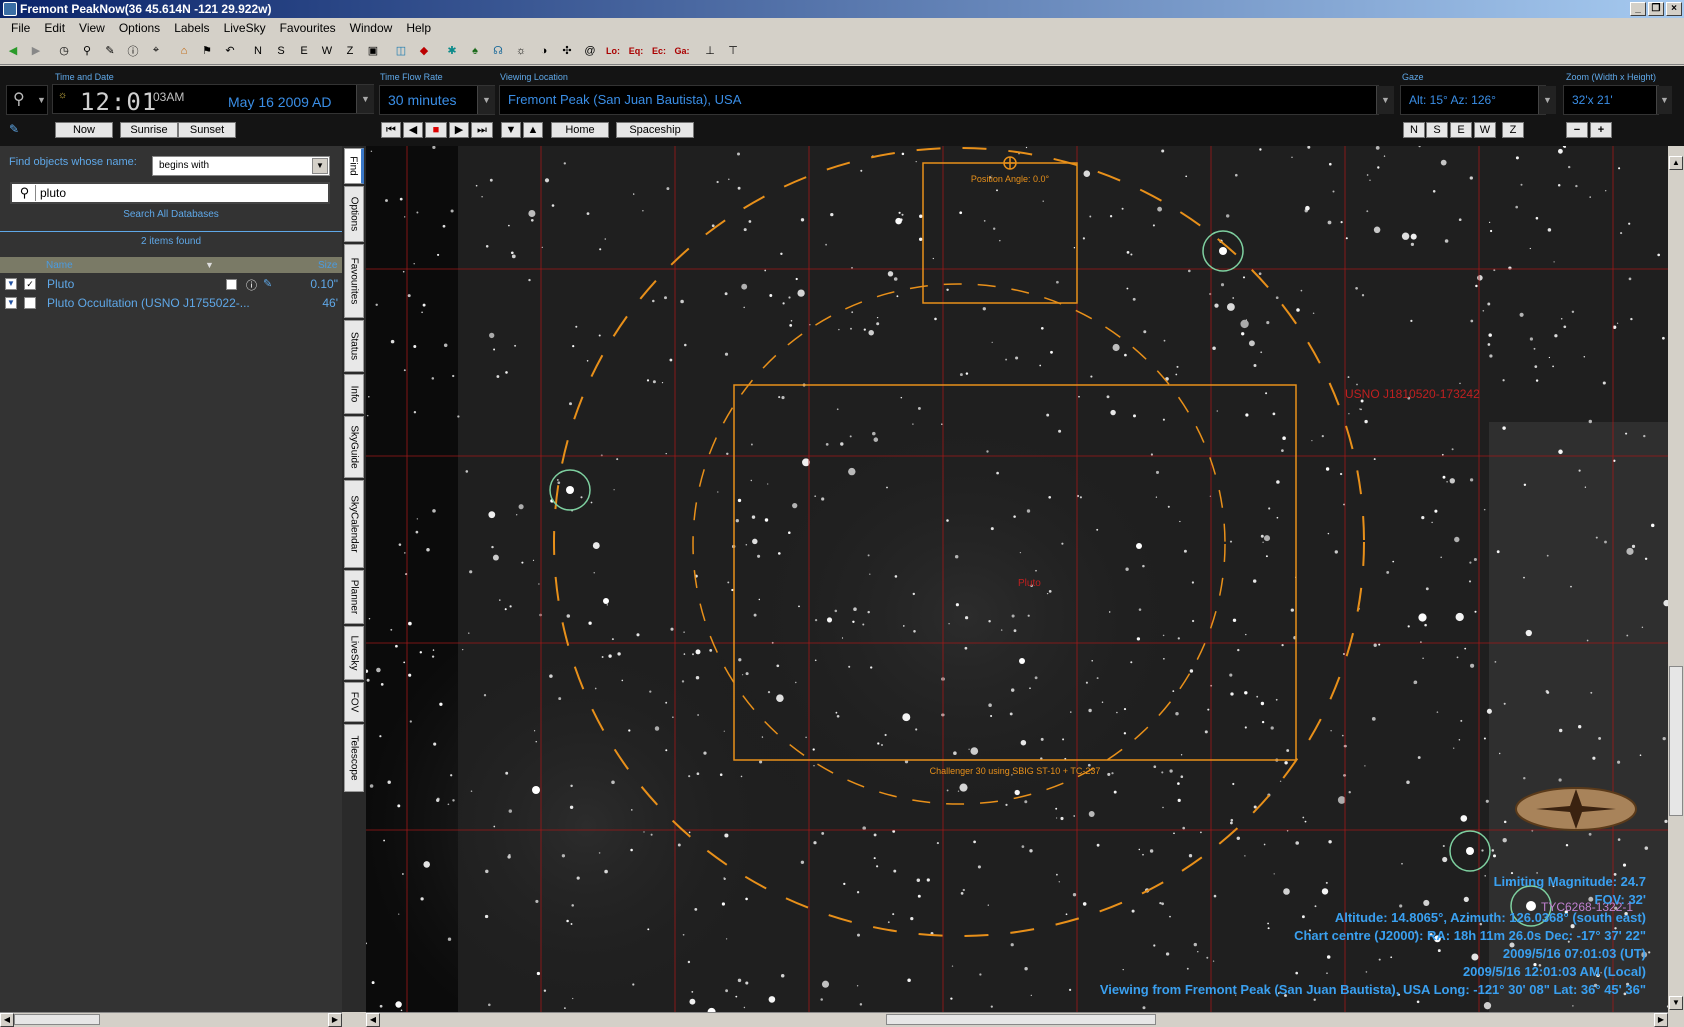 This screenshot has height=1027, width=1684. I want to click on tab-info: Info, so click(354, 394).